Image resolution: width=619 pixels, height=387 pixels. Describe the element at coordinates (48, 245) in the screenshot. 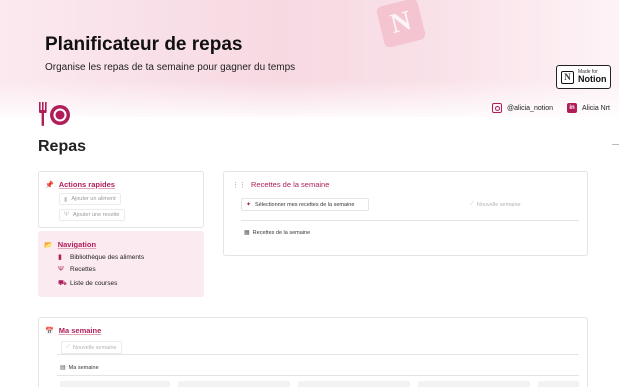

I see `folder-icon: 📂` at that location.